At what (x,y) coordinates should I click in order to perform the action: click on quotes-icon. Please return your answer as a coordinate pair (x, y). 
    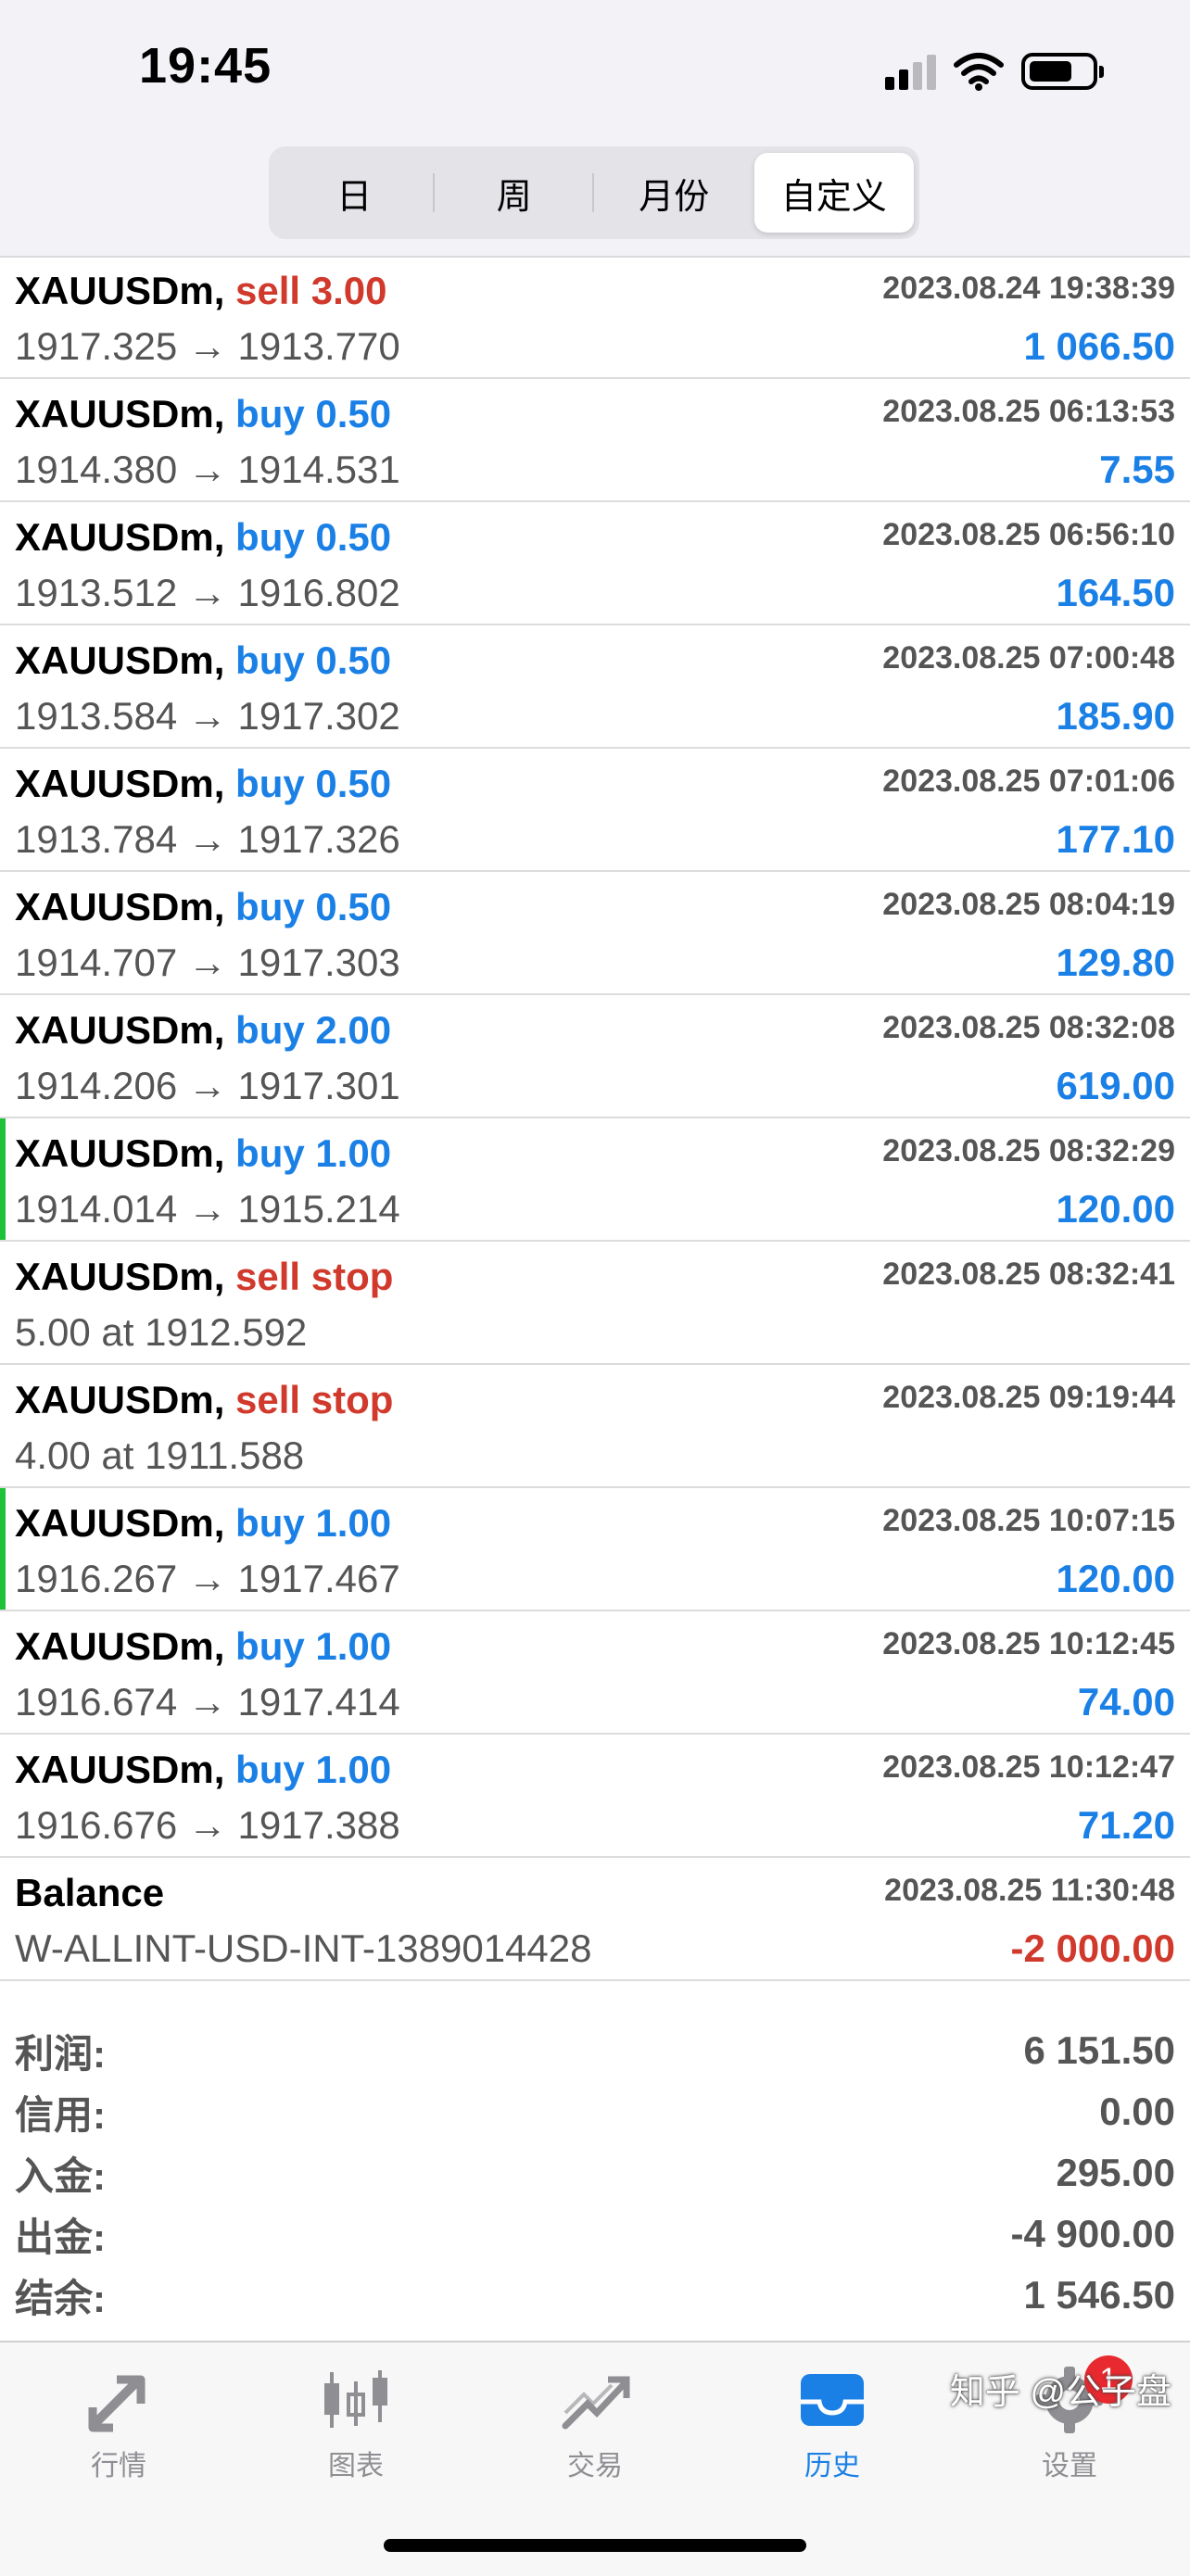
    Looking at the image, I should click on (118, 2400).